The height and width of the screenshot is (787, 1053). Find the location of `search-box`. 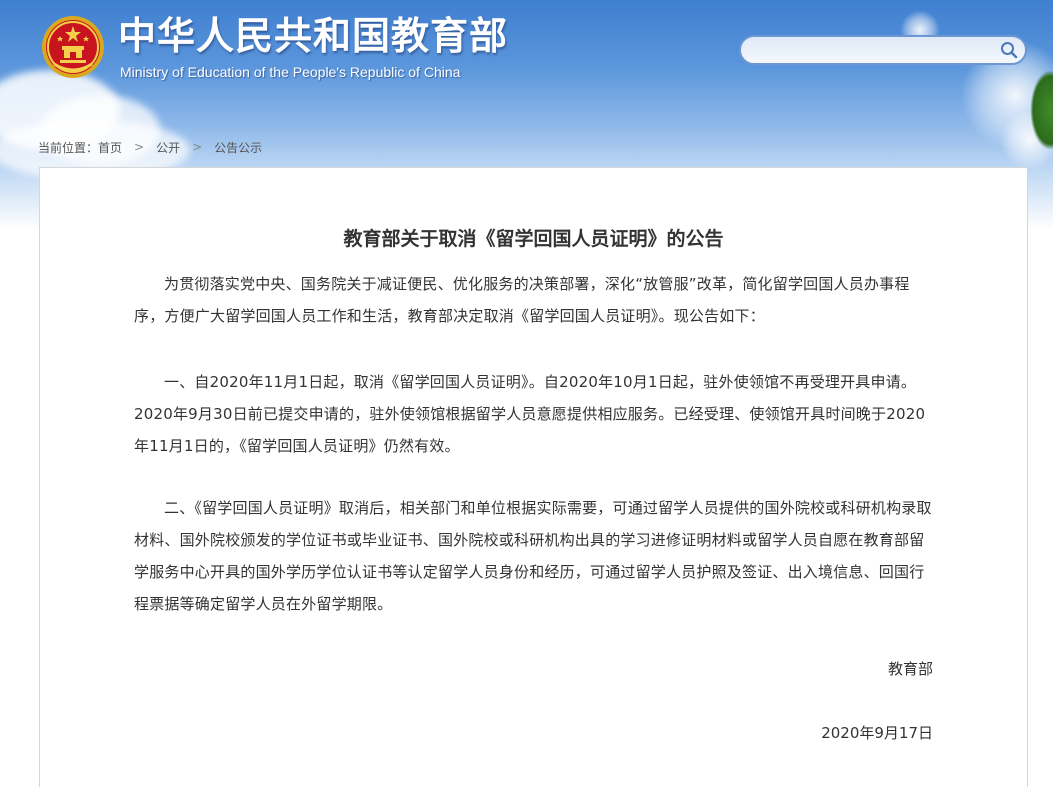

search-box is located at coordinates (883, 50).